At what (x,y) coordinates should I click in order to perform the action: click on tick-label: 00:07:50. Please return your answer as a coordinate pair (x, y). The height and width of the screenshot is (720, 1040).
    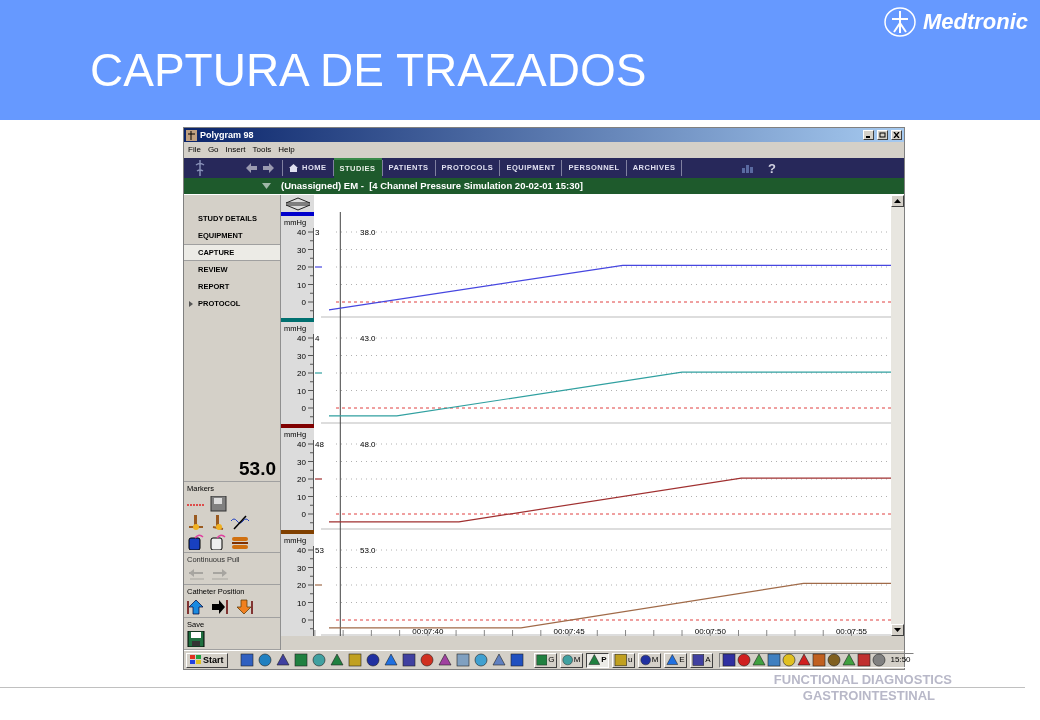
    Looking at the image, I should click on (710, 631).